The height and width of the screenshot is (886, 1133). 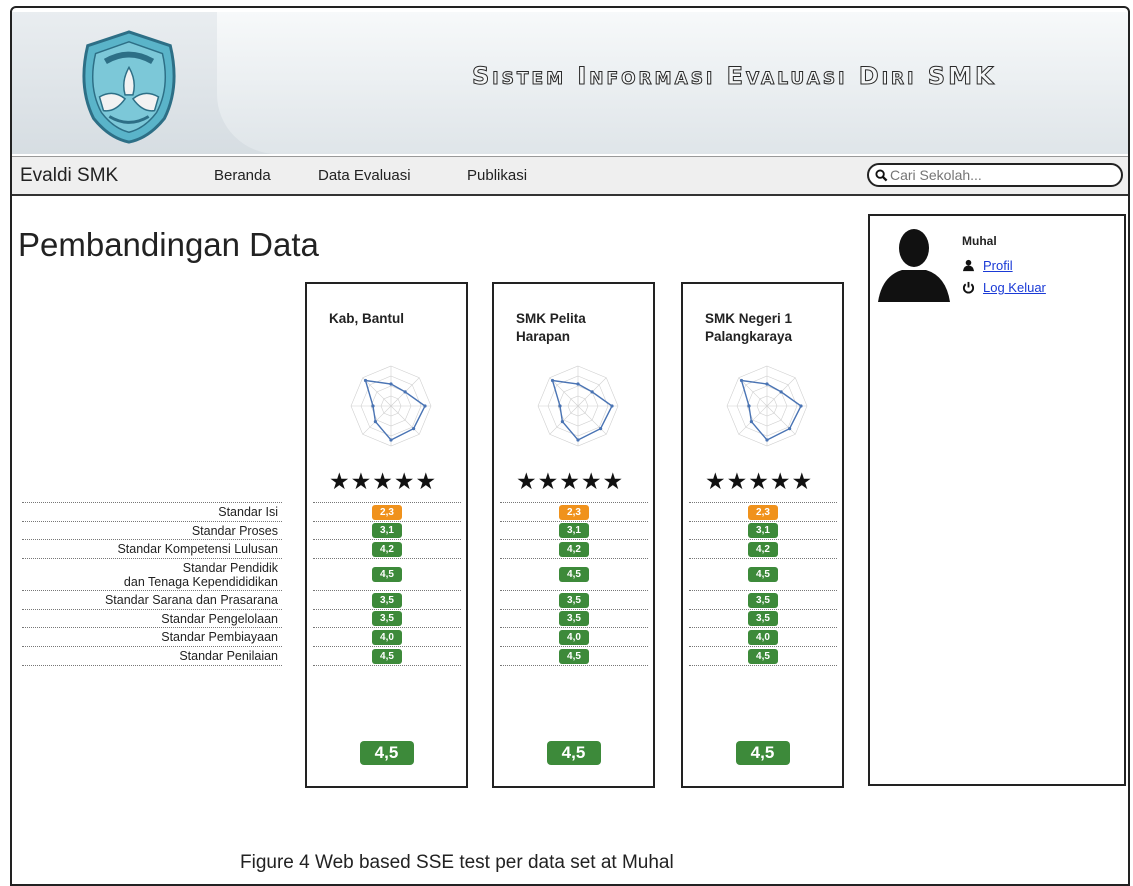 What do you see at coordinates (219, 637) in the screenshot?
I see `standard-label-text: Standar Pembiayaan` at bounding box center [219, 637].